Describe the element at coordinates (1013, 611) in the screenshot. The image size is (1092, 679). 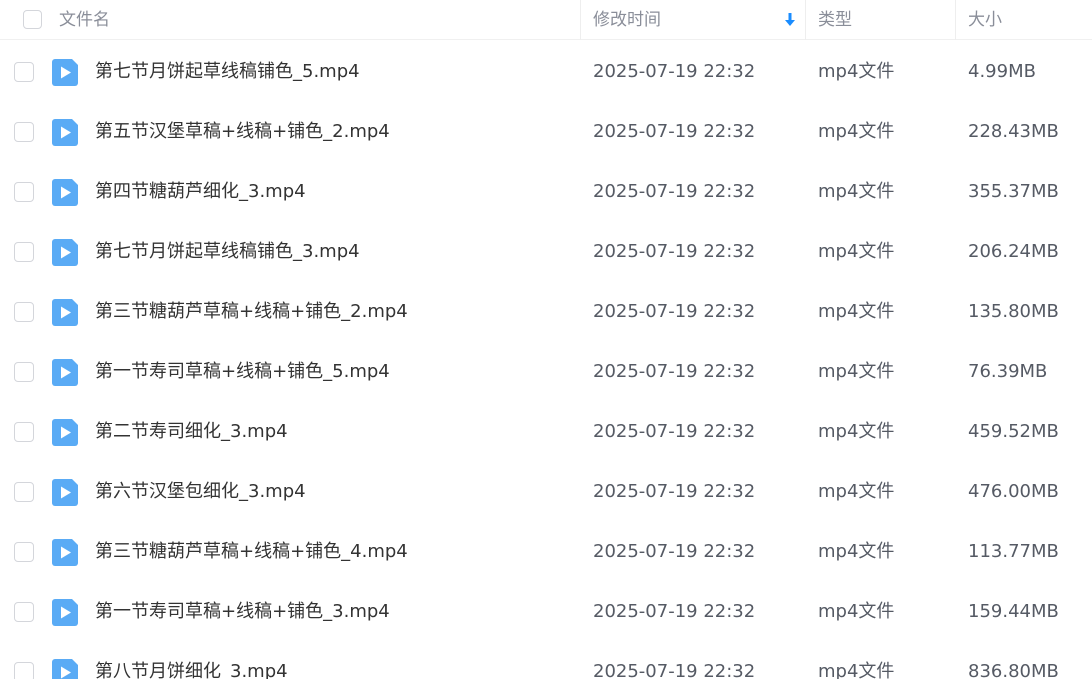
I see `file-size: 159.44MB` at that location.